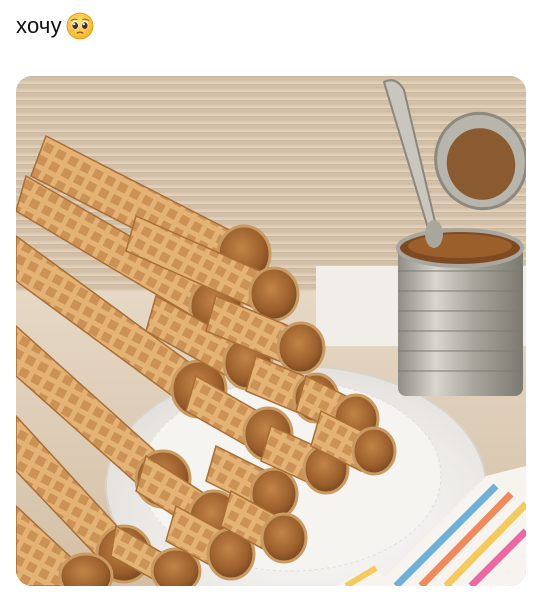 The height and width of the screenshot is (604, 543). What do you see at coordinates (454, 237) in the screenshot?
I see `condensed-milk-can` at bounding box center [454, 237].